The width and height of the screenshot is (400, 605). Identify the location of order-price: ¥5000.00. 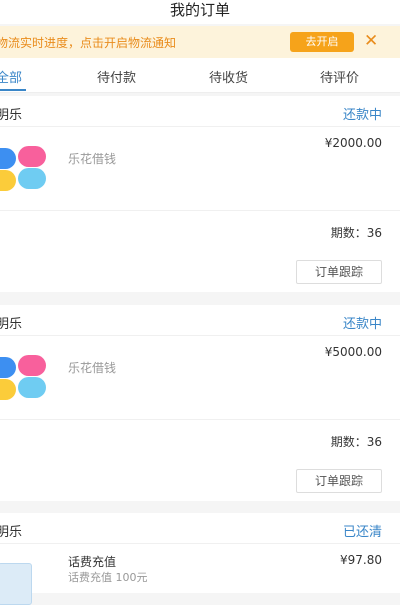
(353, 352).